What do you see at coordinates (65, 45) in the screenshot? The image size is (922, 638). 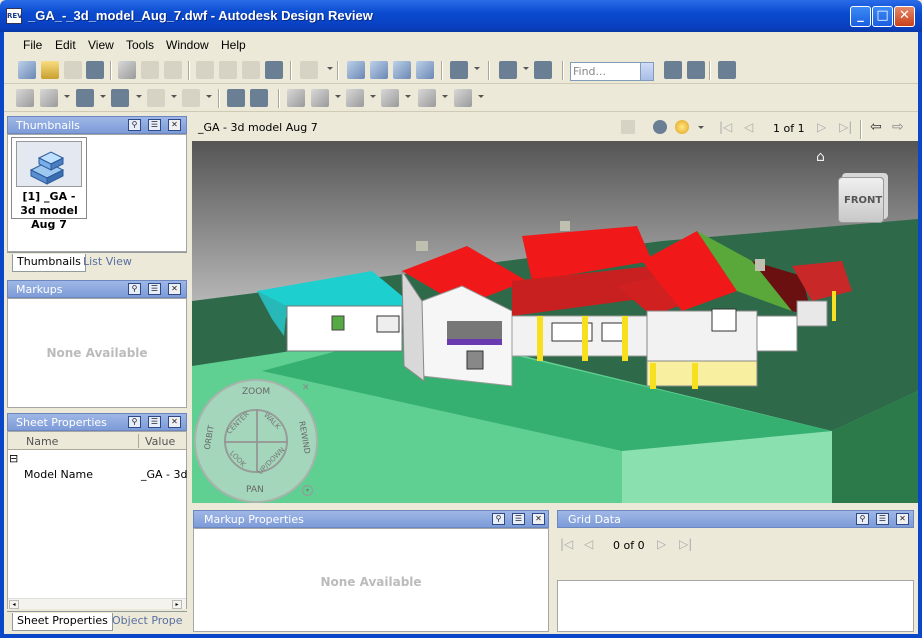 I see `menu-edit: Edit` at bounding box center [65, 45].